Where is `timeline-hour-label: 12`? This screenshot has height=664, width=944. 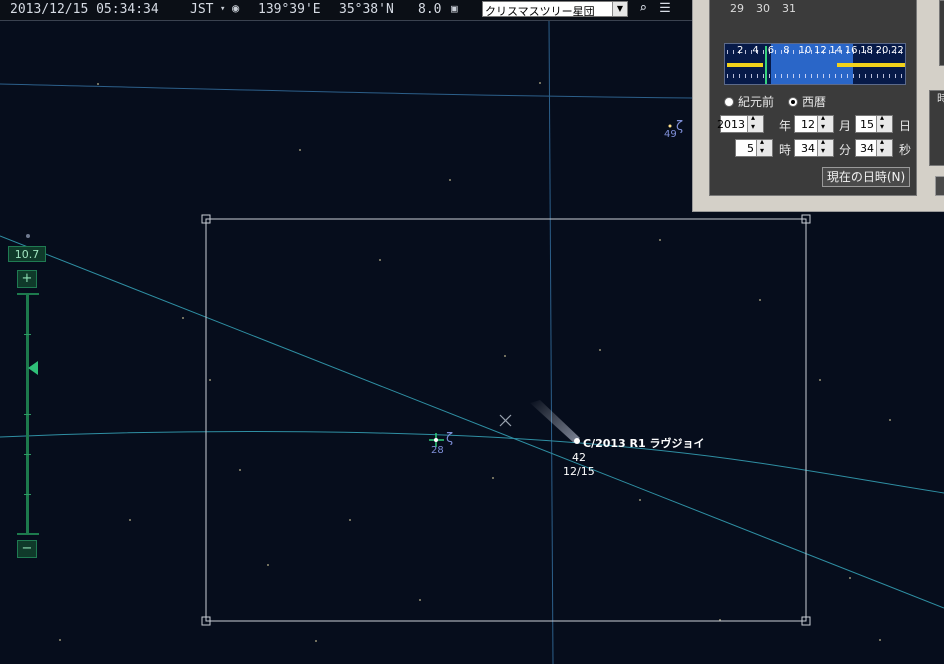
timeline-hour-label: 12 is located at coordinates (820, 50).